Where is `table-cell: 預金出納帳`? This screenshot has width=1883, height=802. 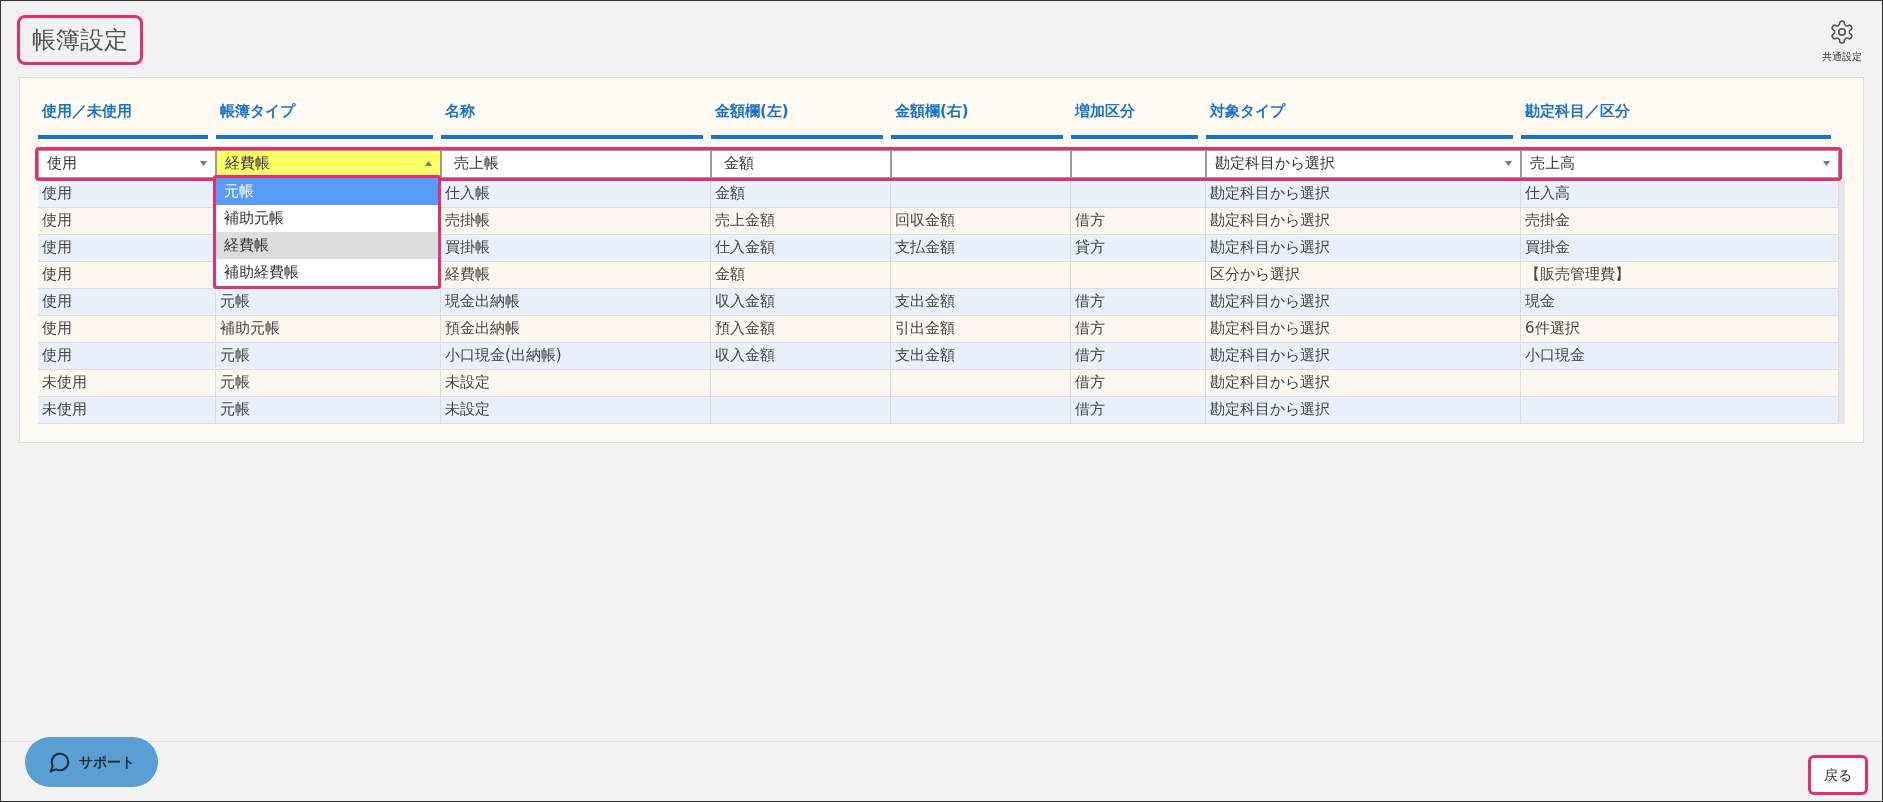
table-cell: 預金出納帳 is located at coordinates (576, 329).